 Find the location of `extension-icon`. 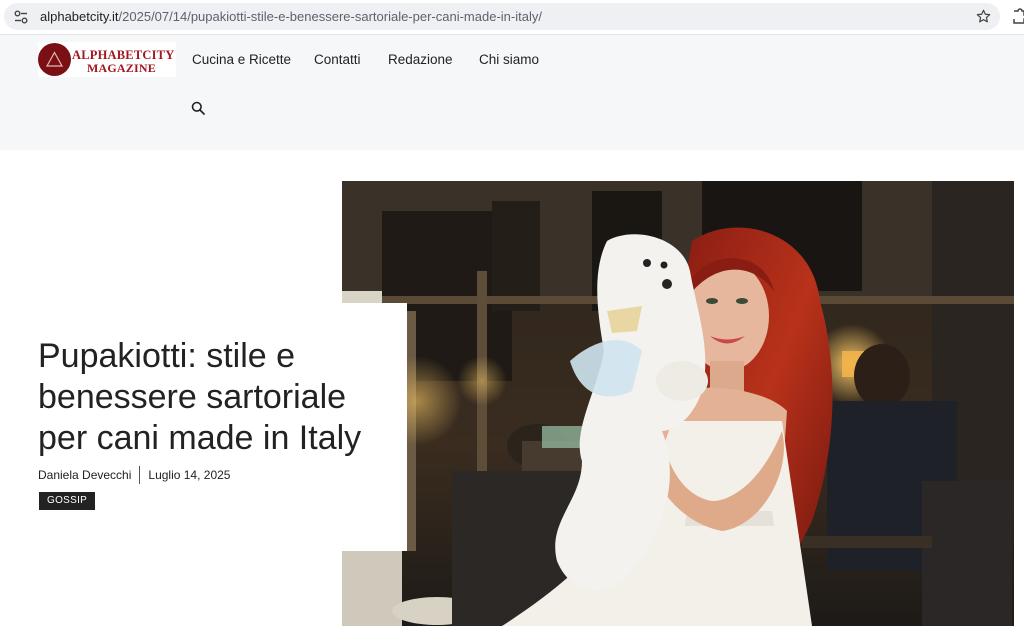

extension-icon is located at coordinates (1018, 16).